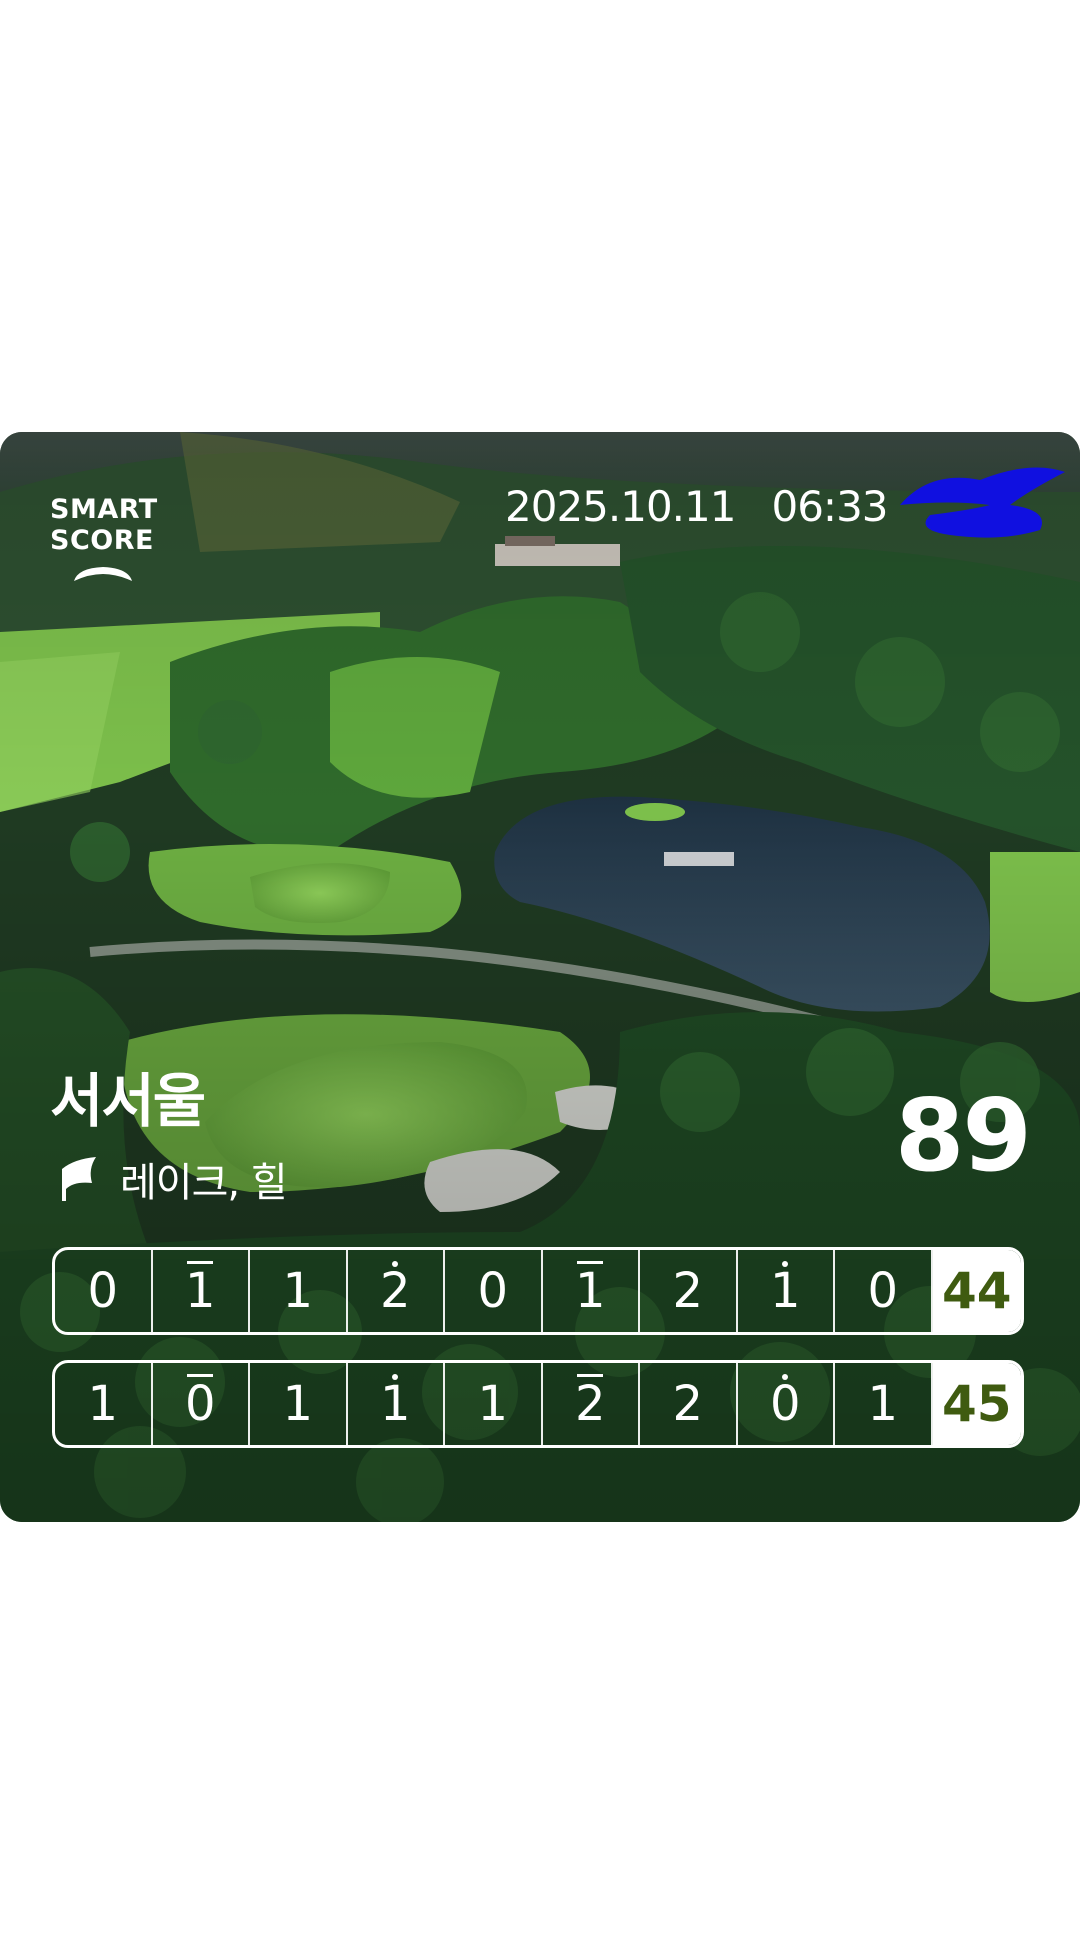 This screenshot has height=1955, width=1080. I want to click on smart-score-logo: SMART SCORE, so click(104, 539).